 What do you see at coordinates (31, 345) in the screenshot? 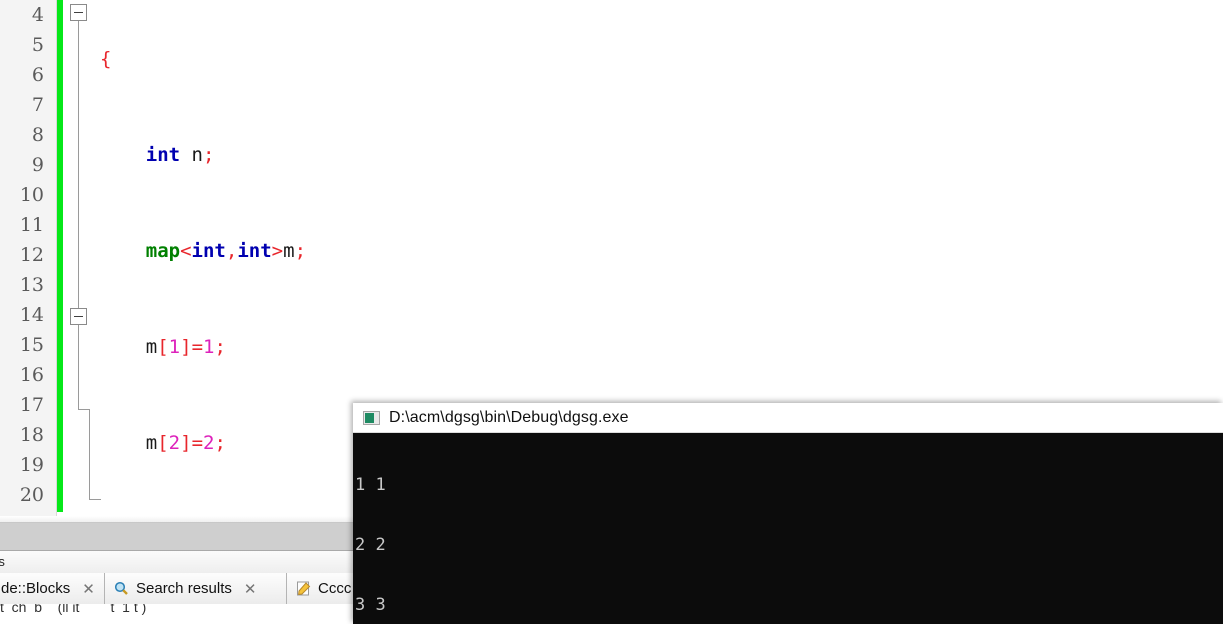
I see `line-number: 15` at bounding box center [31, 345].